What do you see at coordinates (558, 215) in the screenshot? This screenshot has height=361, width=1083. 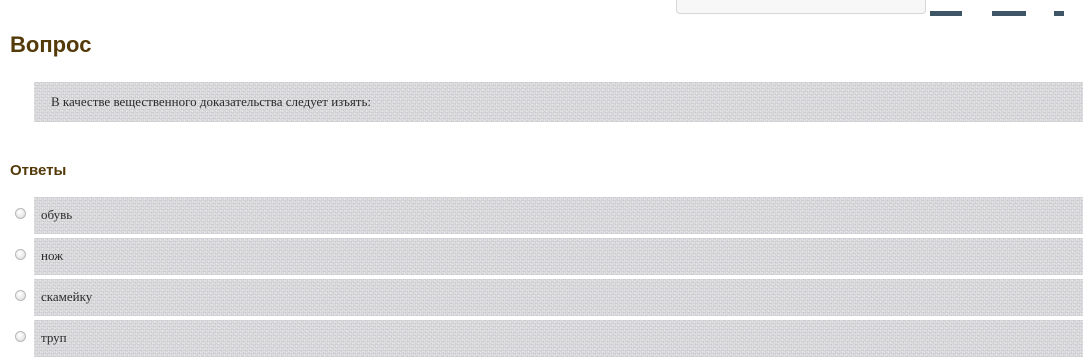 I see `answer-box: обувь` at bounding box center [558, 215].